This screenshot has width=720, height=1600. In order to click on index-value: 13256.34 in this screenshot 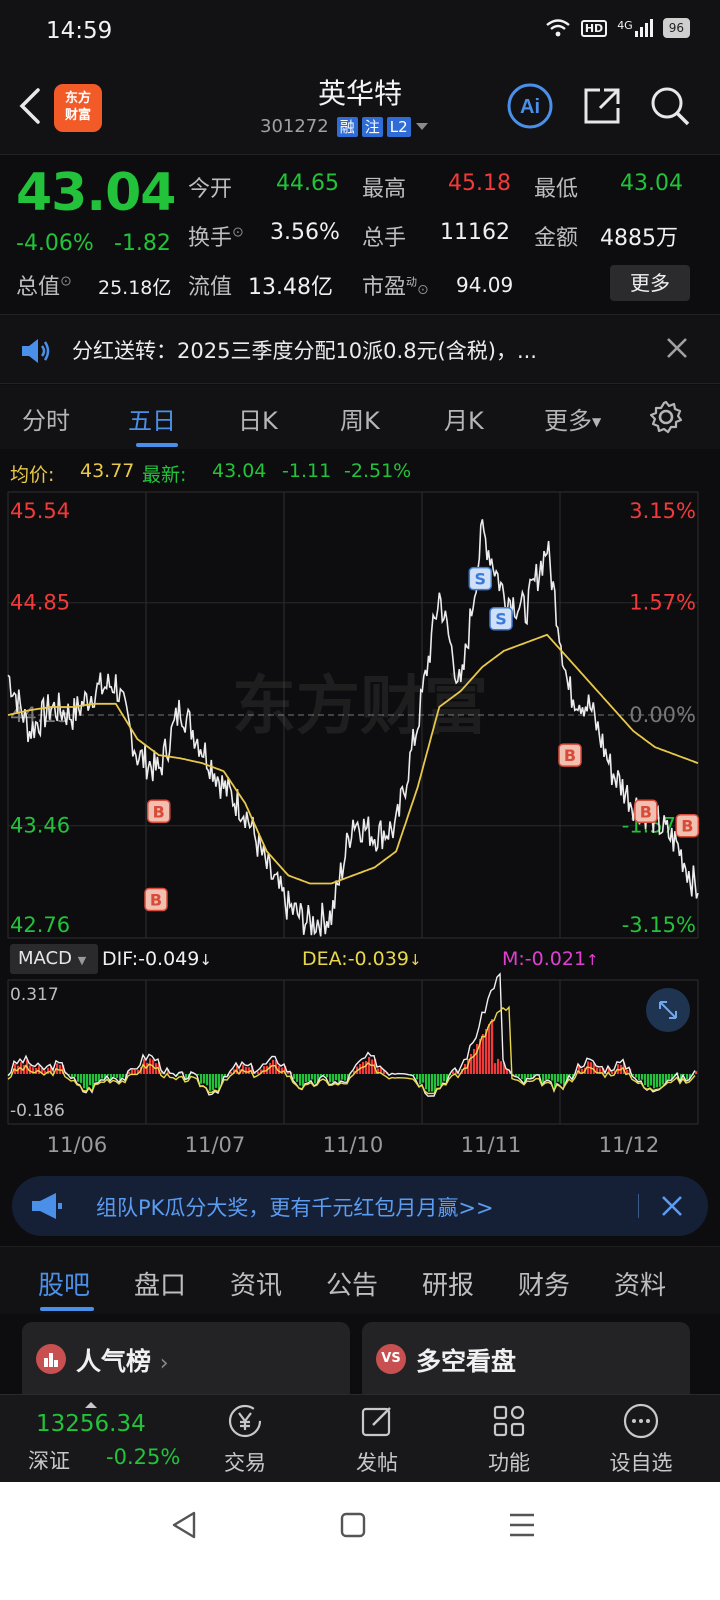, I will do `click(91, 1424)`.